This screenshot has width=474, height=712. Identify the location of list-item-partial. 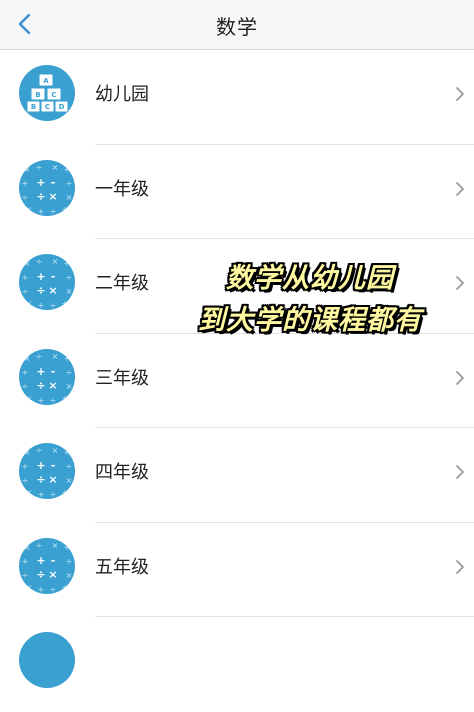
(237, 664).